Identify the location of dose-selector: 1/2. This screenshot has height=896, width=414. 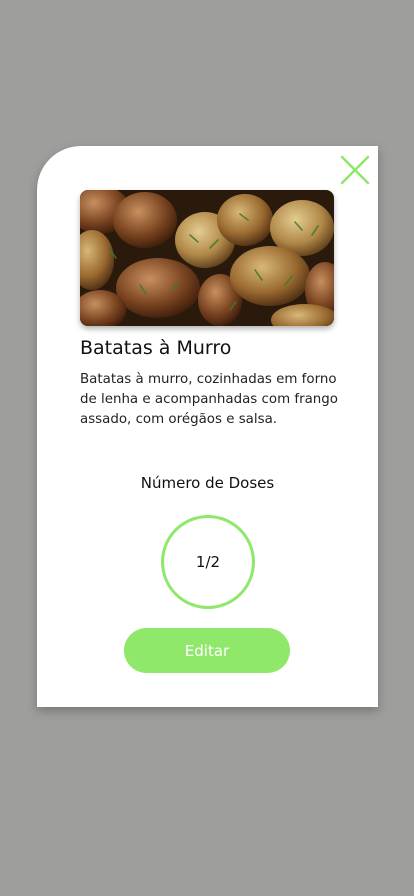
(208, 562).